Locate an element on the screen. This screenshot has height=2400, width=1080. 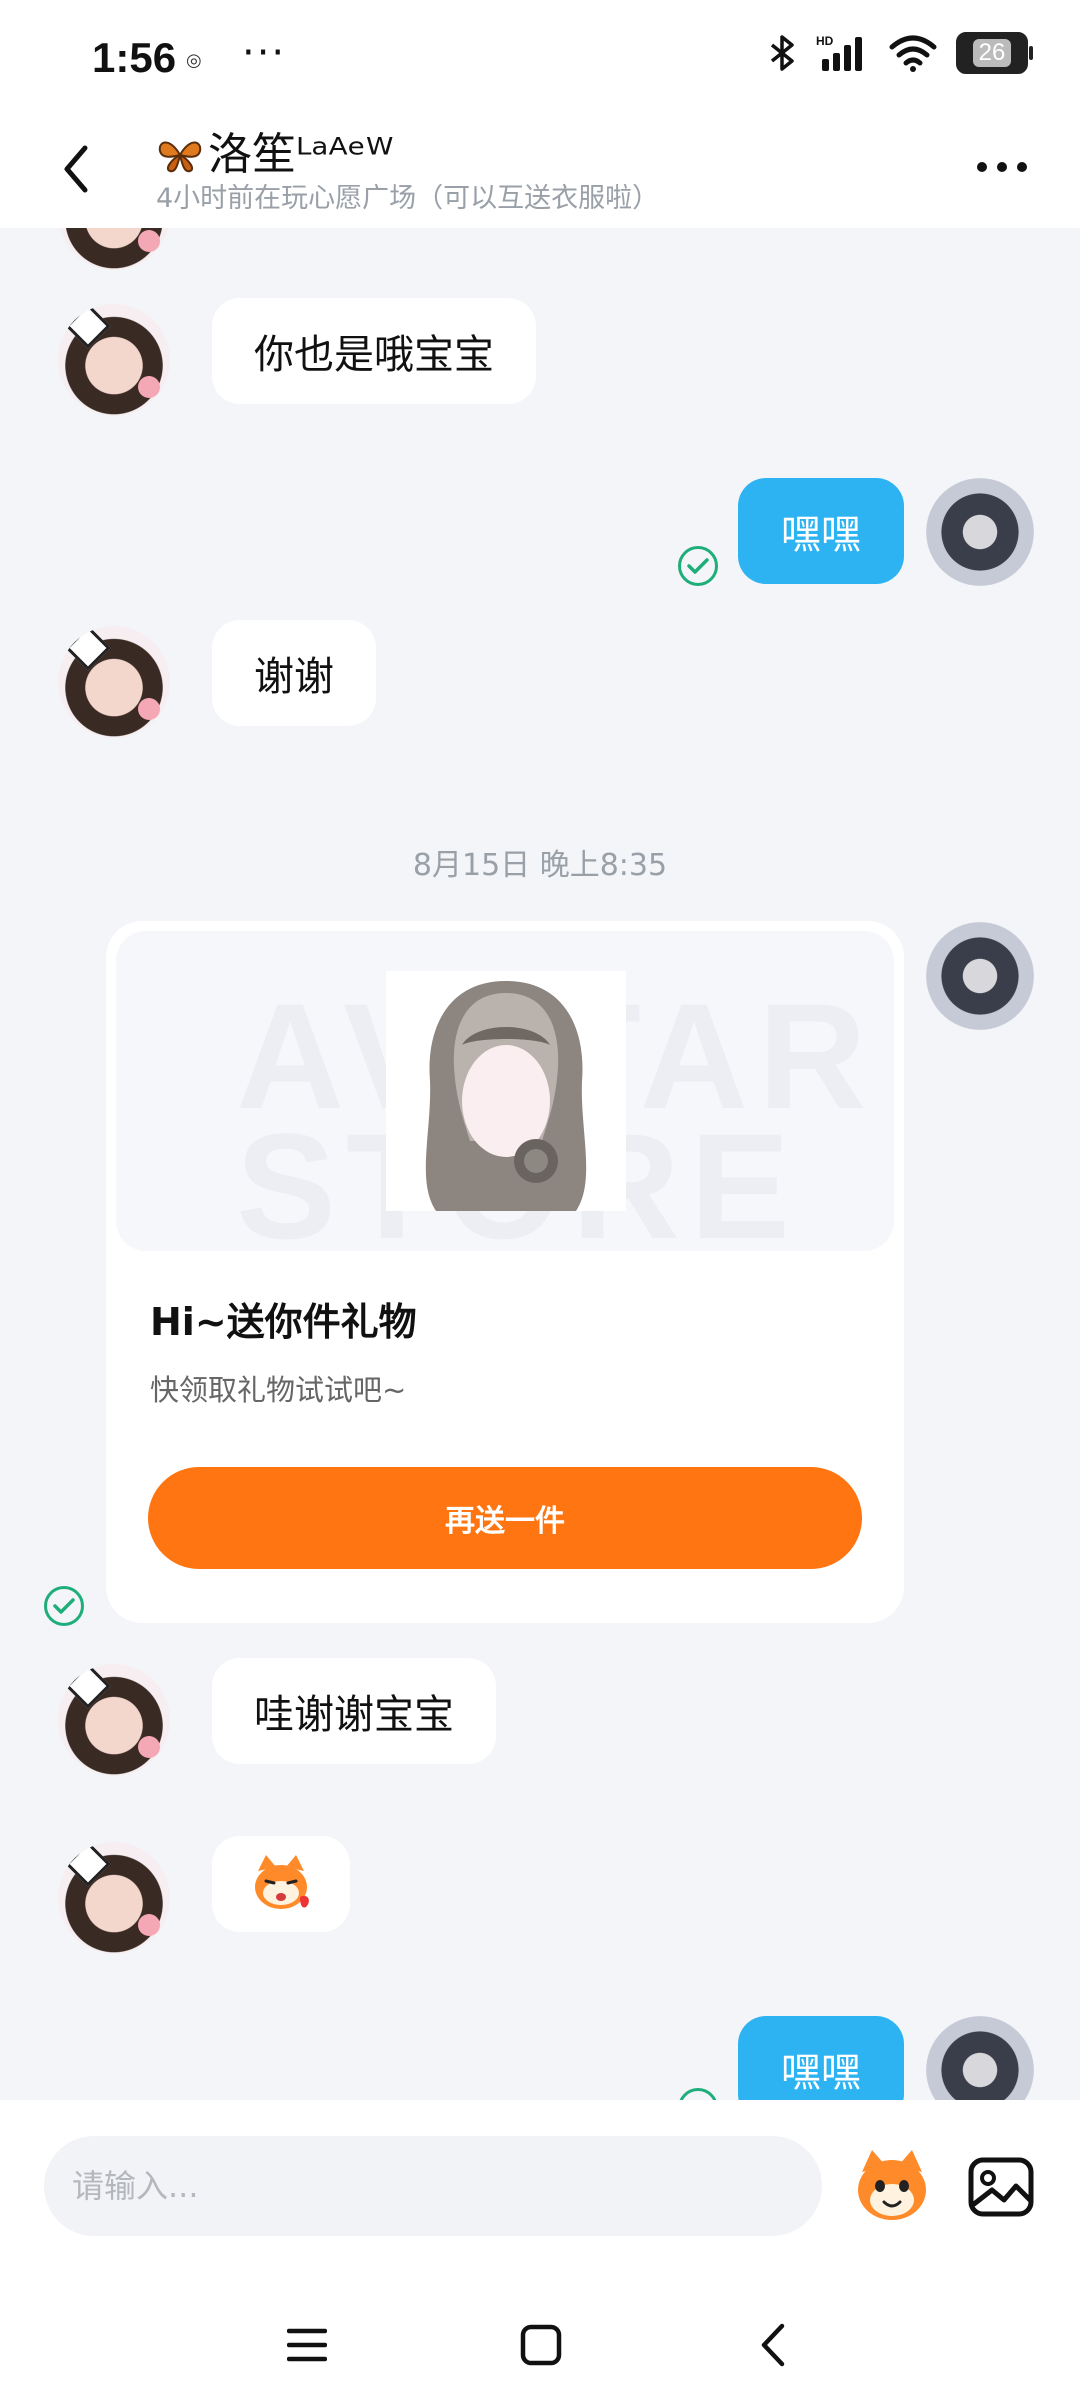
nav-menu-button is located at coordinates (307, 2345).